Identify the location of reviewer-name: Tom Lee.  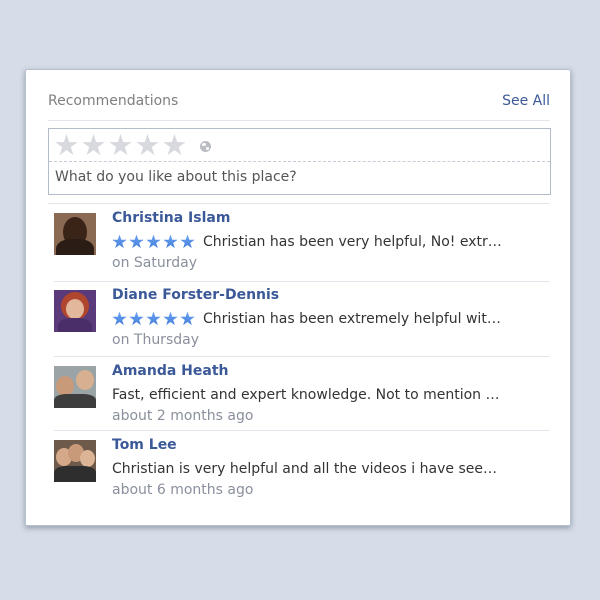
(144, 445).